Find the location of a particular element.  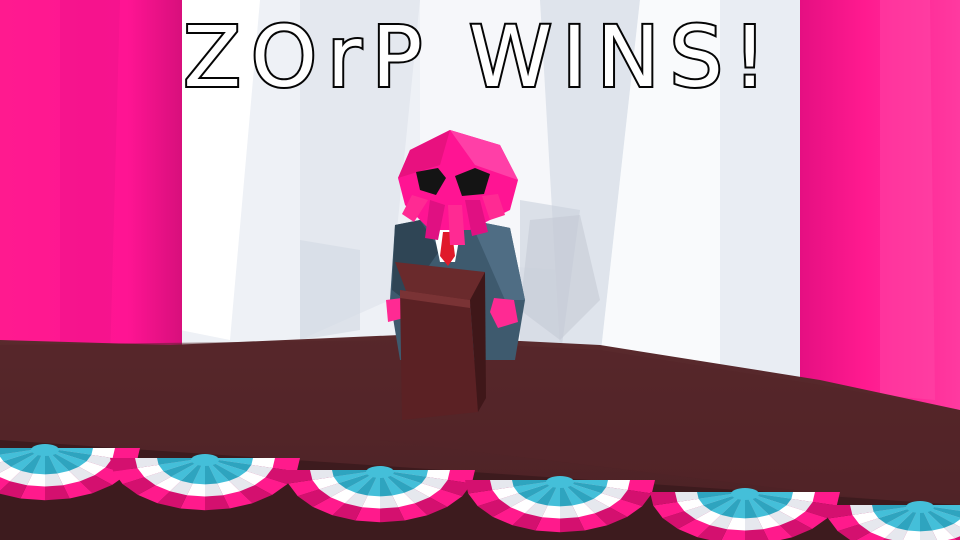

victory-title: ZOrP WINS! is located at coordinates (479, 57).